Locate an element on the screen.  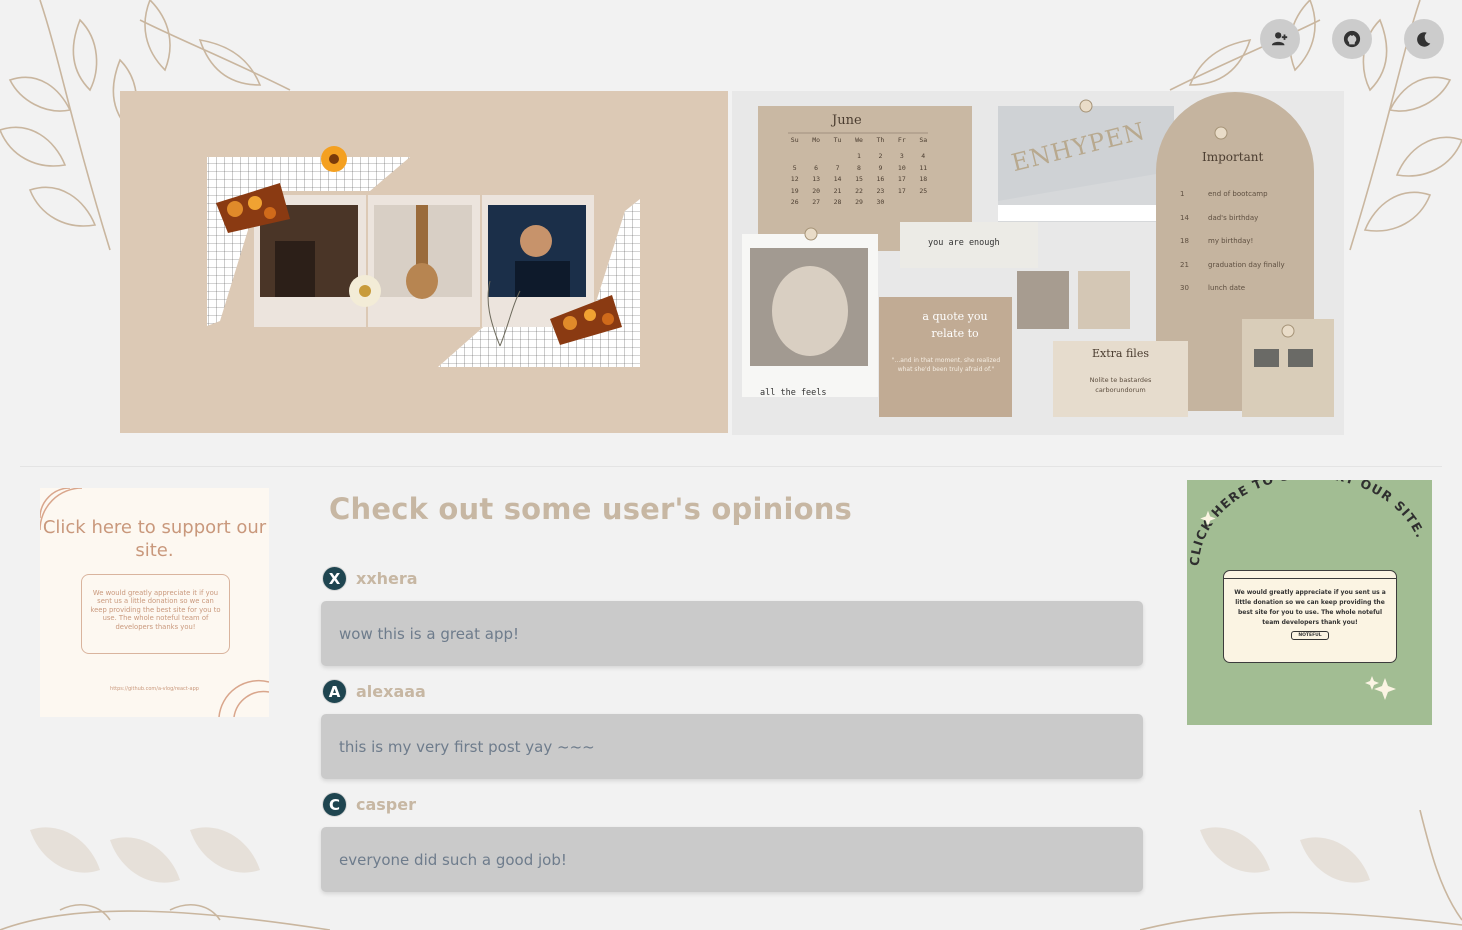
polaroid-caption: all the feels is located at coordinates (793, 393).